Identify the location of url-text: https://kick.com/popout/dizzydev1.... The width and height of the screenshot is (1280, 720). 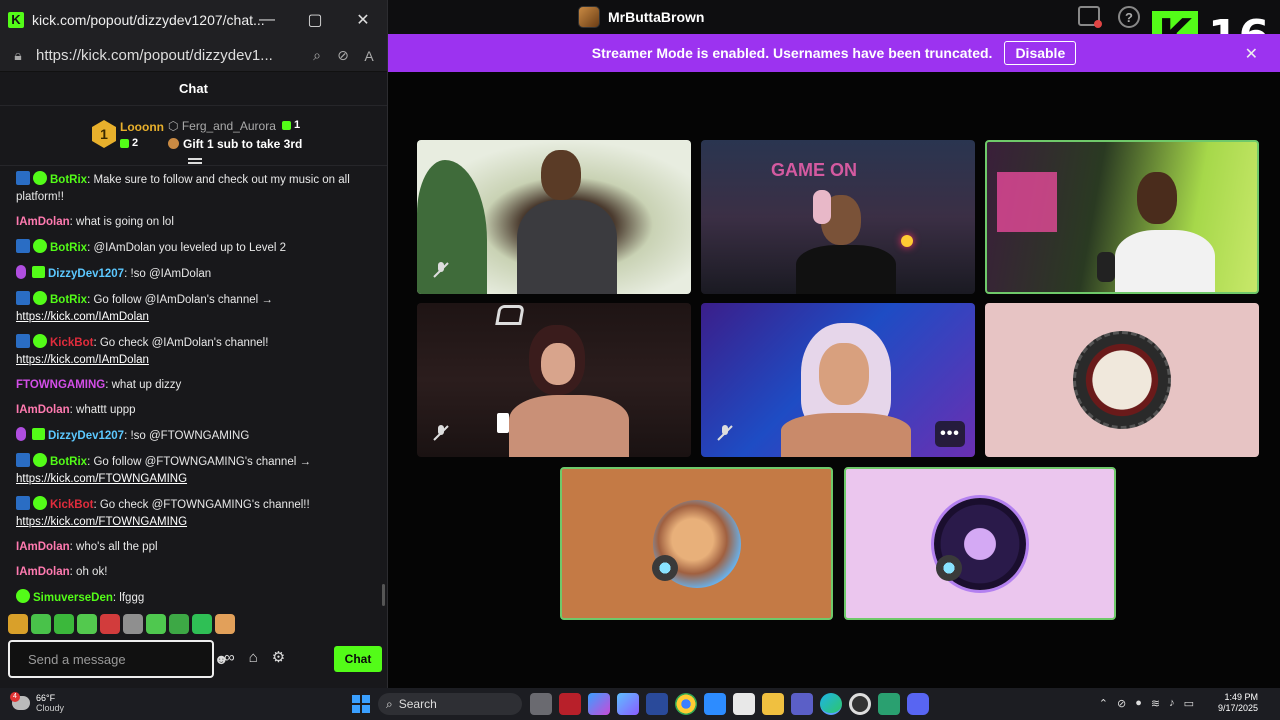
(167, 55).